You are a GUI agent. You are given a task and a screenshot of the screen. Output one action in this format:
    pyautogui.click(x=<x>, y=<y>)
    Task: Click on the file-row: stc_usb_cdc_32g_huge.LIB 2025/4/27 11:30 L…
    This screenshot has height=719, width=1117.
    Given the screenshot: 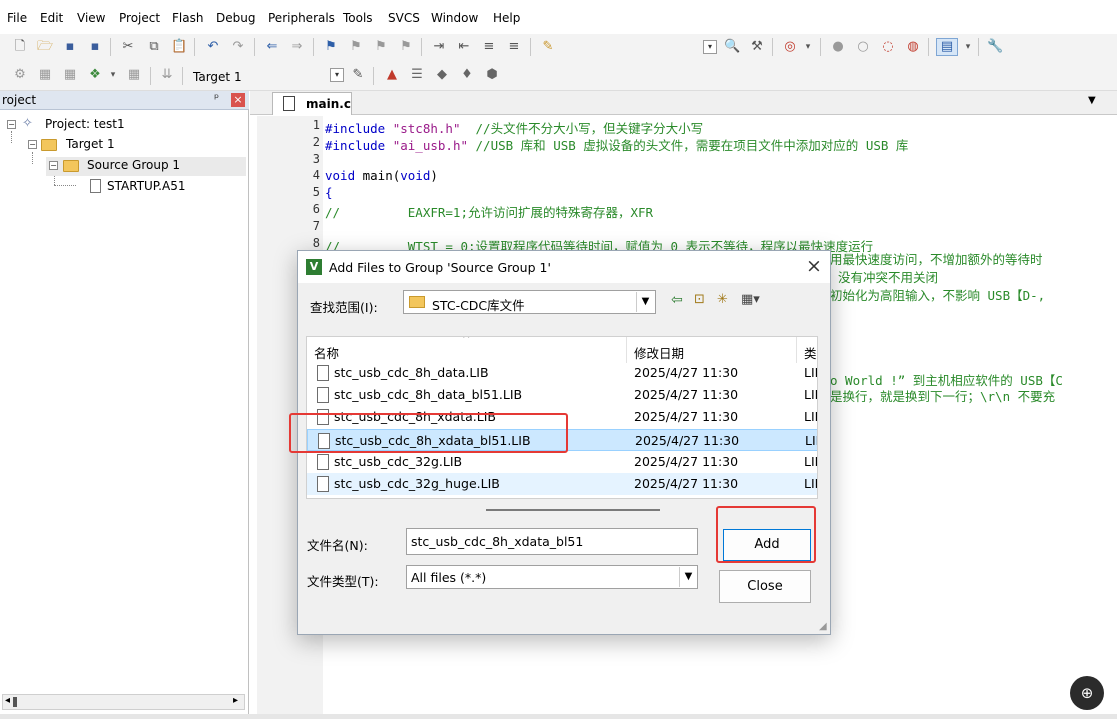 What is the action you would take?
    pyautogui.click(x=562, y=484)
    